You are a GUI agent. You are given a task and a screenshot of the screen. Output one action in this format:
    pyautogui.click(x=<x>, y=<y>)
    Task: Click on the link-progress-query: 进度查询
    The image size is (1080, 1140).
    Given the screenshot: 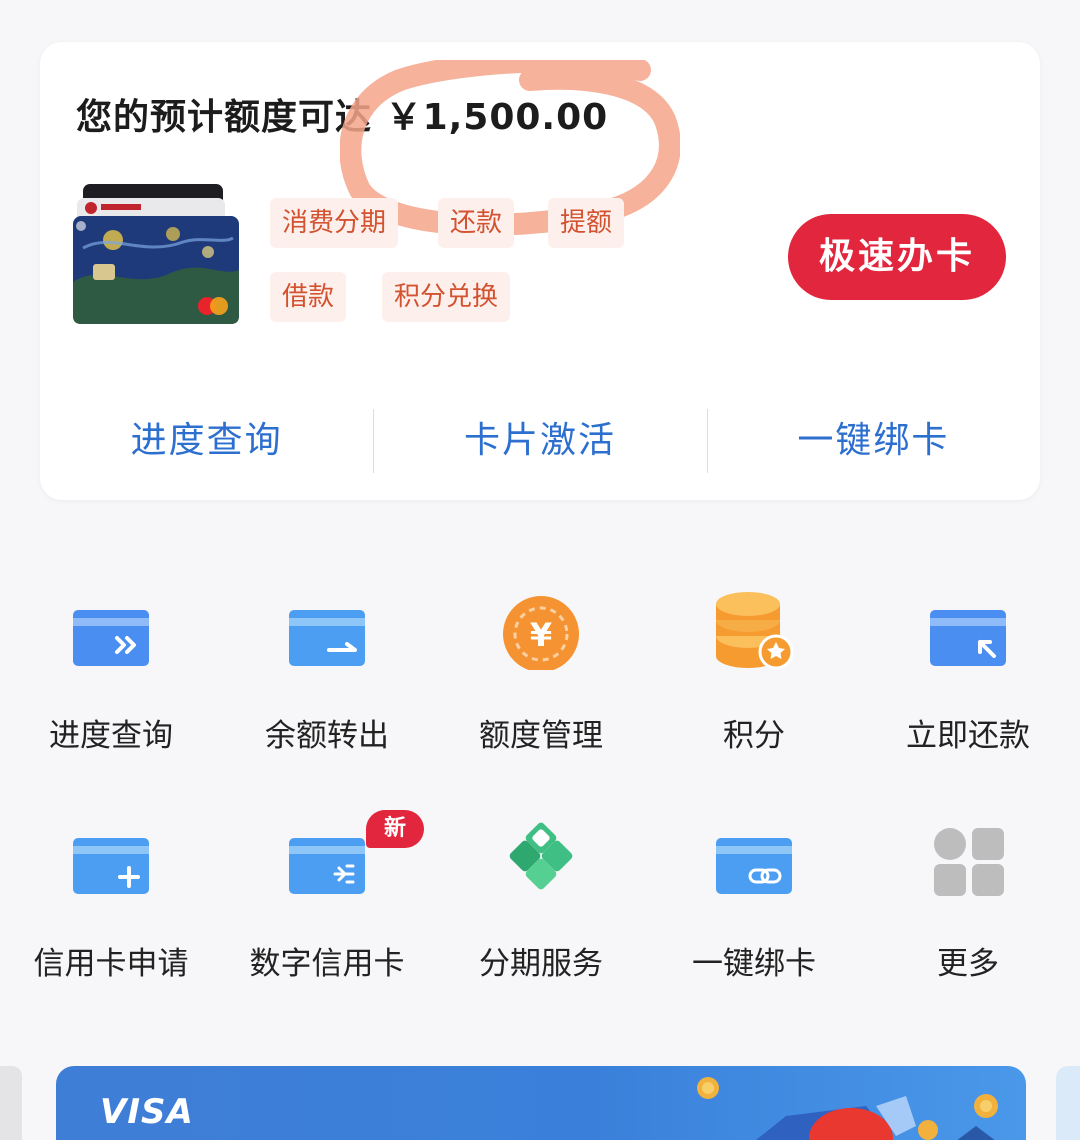 What is the action you would take?
    pyautogui.click(x=206, y=441)
    